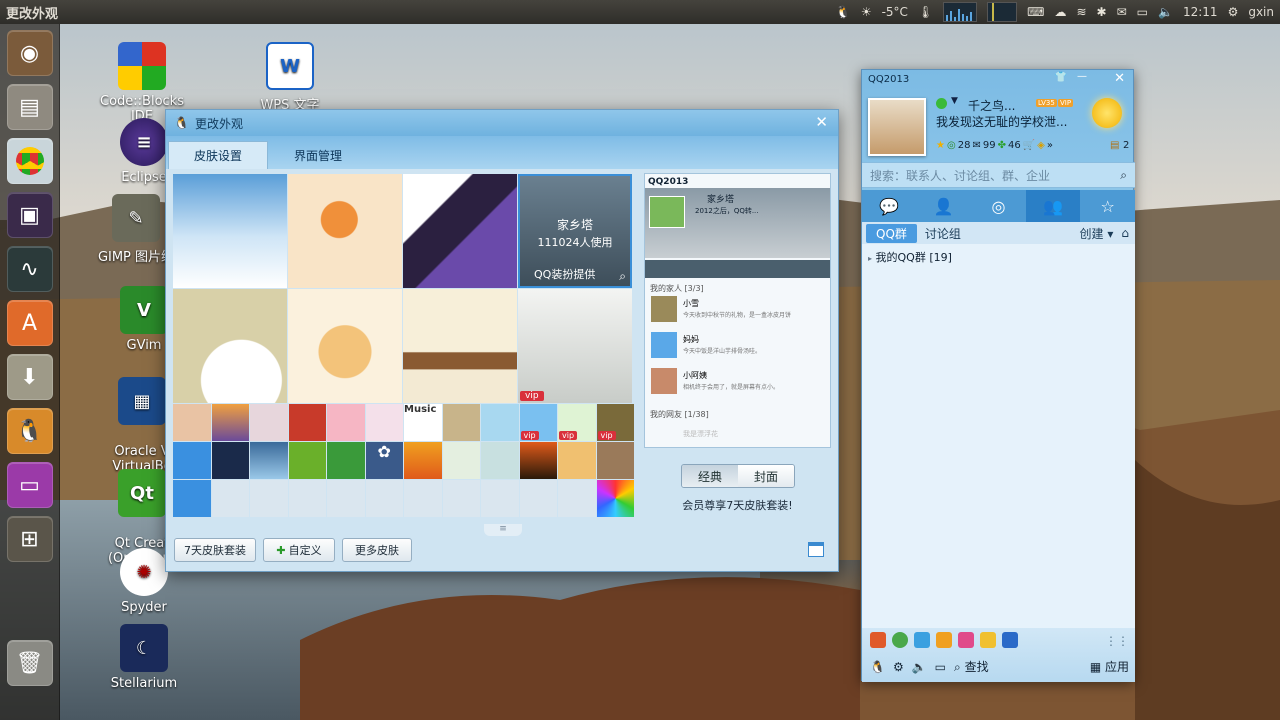 This screenshot has width=1280, height=720. What do you see at coordinates (1107, 206) in the screenshot?
I see `tab-favorites-icon: ☆` at bounding box center [1107, 206].